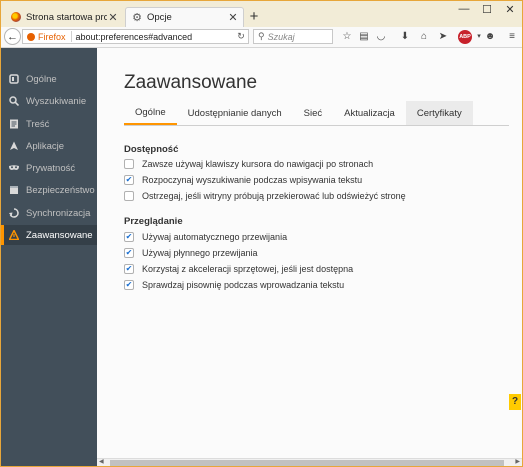  Describe the element at coordinates (14, 146) in the screenshot. I see `applications-icon` at that location.